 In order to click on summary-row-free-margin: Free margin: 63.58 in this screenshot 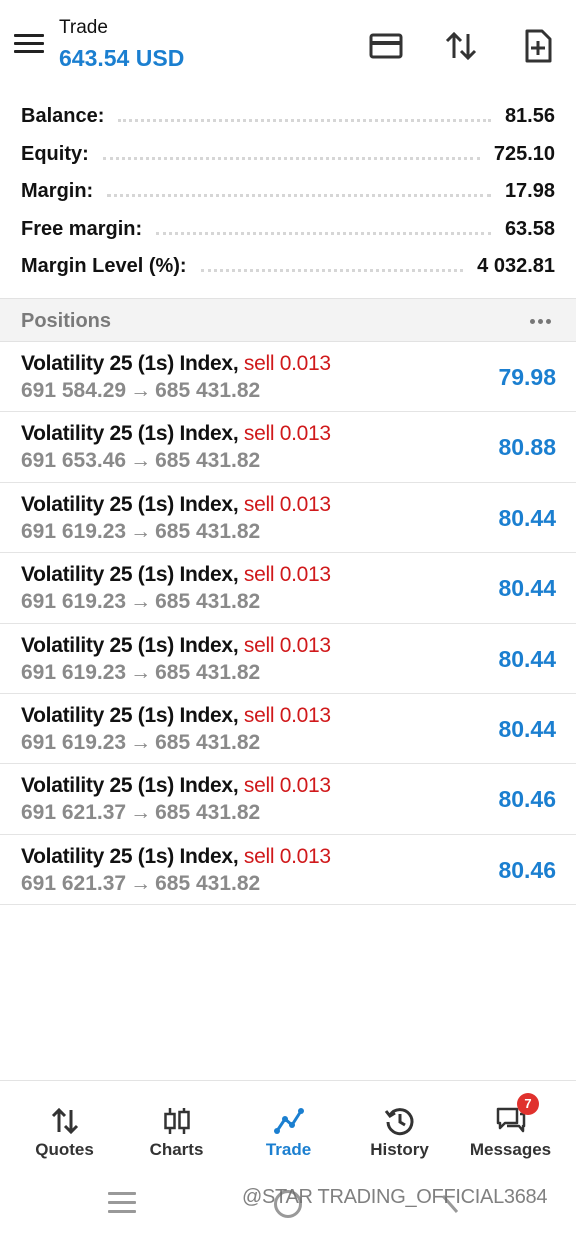, I will do `click(288, 230)`.